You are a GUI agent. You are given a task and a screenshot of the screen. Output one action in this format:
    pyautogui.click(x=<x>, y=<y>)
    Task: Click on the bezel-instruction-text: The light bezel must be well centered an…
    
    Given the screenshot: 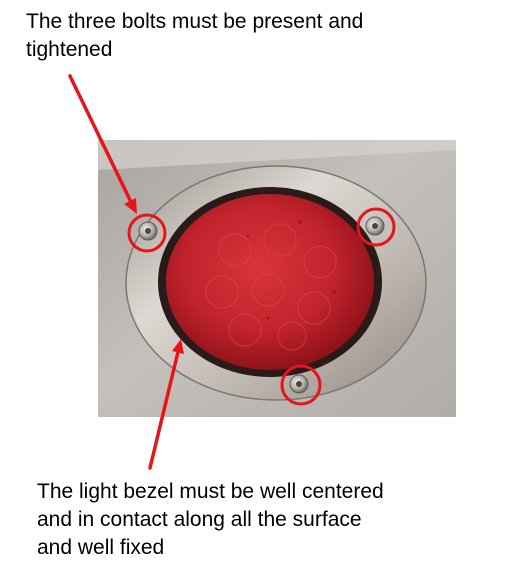 What is the action you would take?
    pyautogui.click(x=210, y=519)
    